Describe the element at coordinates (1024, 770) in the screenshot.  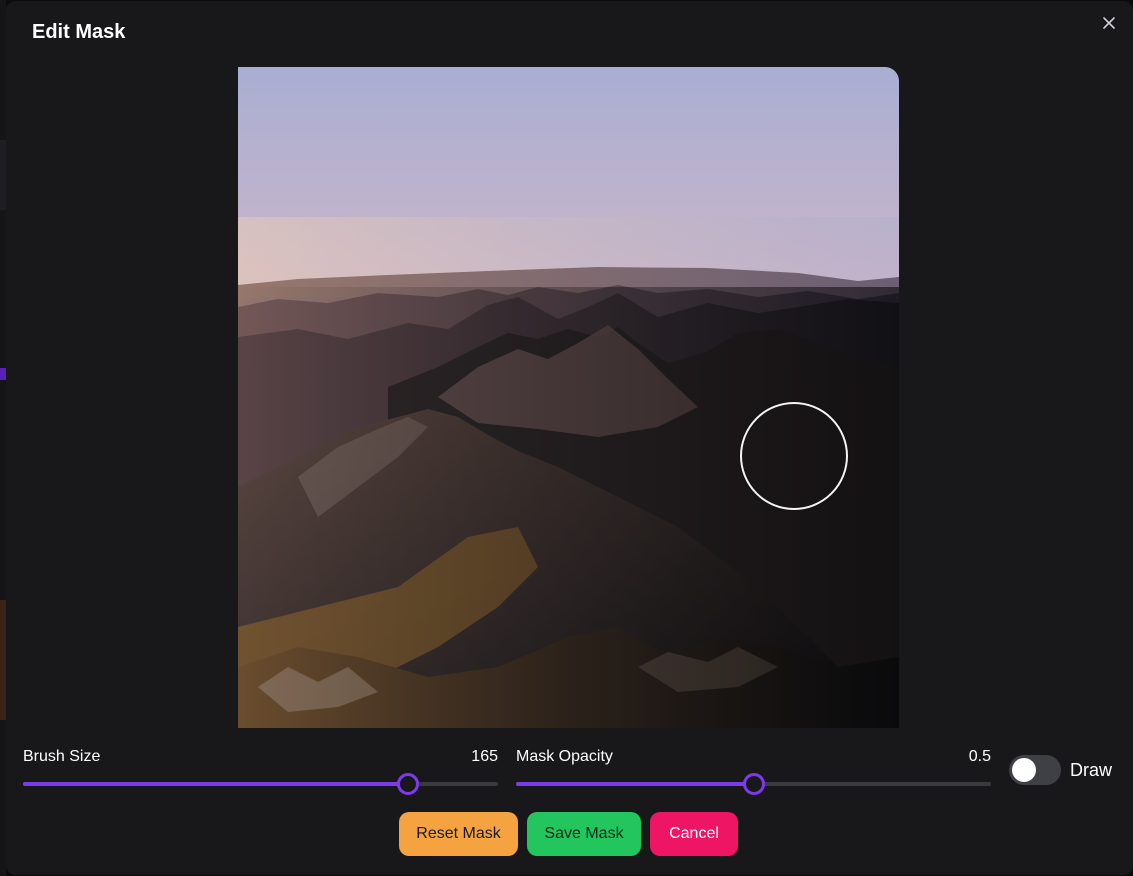
I see `toggle-knob` at that location.